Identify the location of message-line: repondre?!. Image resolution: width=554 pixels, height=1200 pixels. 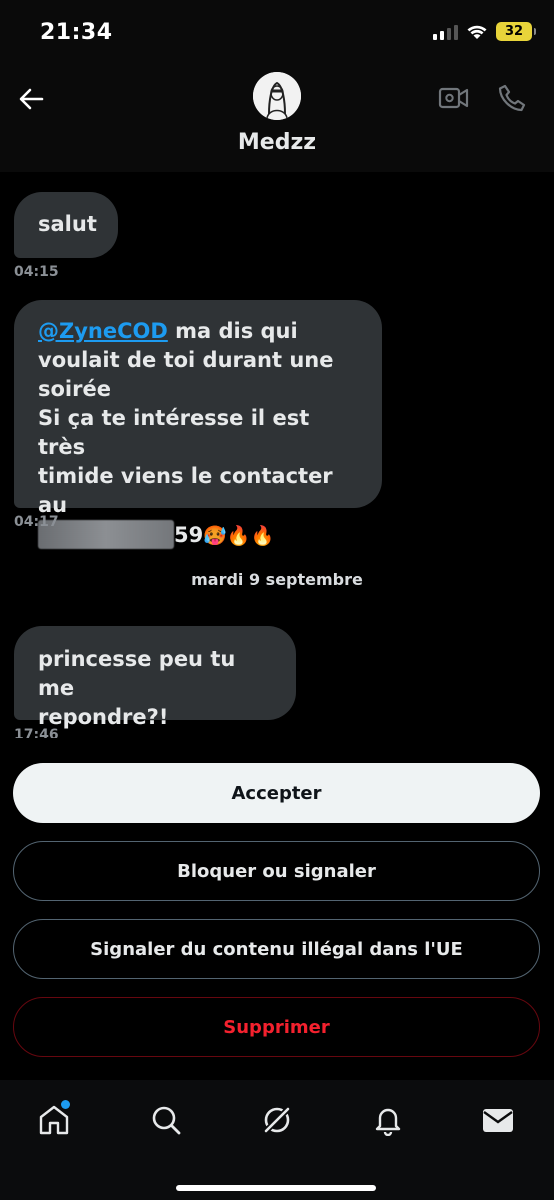
(103, 717).